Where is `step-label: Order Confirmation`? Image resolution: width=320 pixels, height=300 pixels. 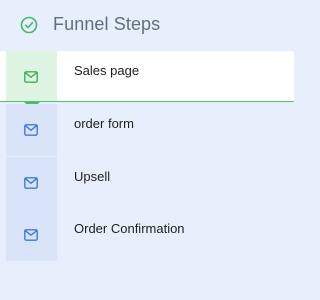
step-label: Order Confirmation is located at coordinates (129, 228).